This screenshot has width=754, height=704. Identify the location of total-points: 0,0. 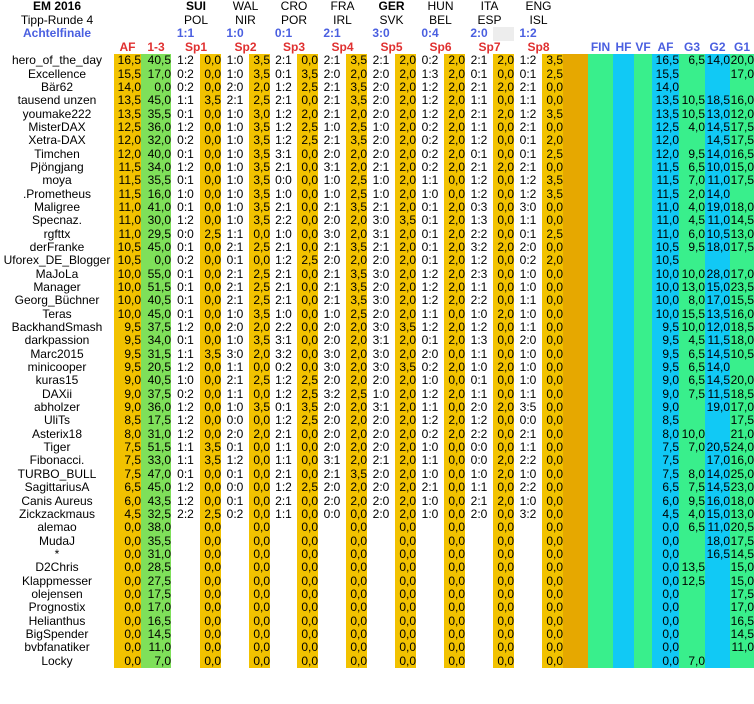
(156, 87).